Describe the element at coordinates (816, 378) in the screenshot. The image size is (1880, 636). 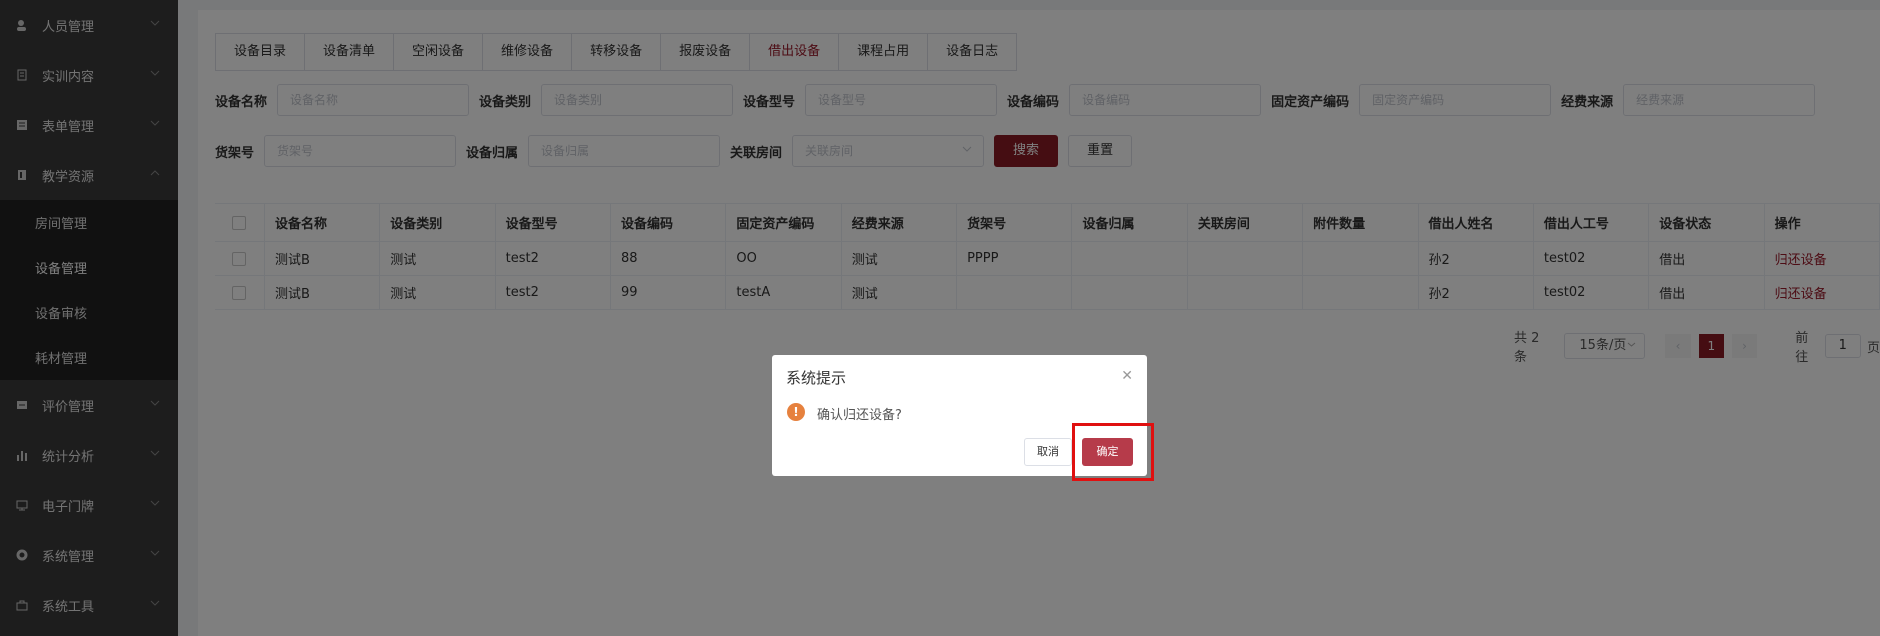
I see `dialog-title: 系统提示` at that location.